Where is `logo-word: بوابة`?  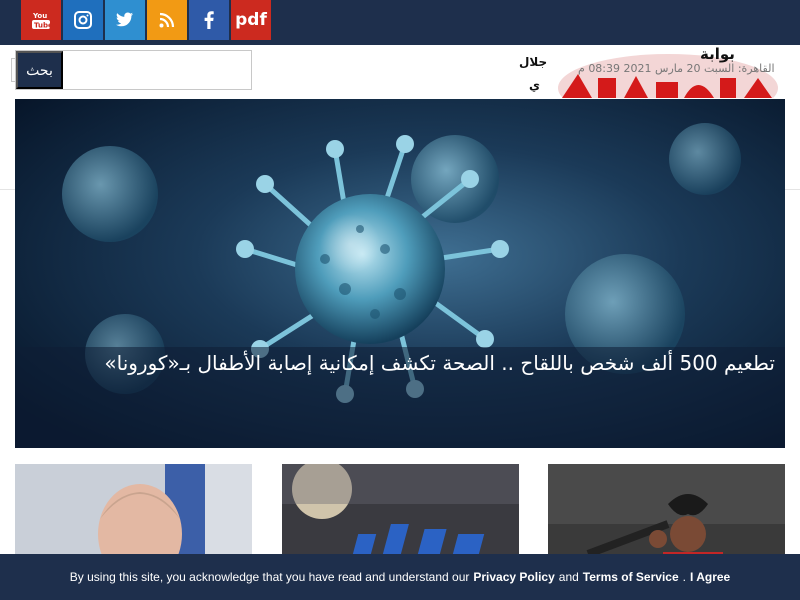
logo-word: بوابة is located at coordinates (717, 54).